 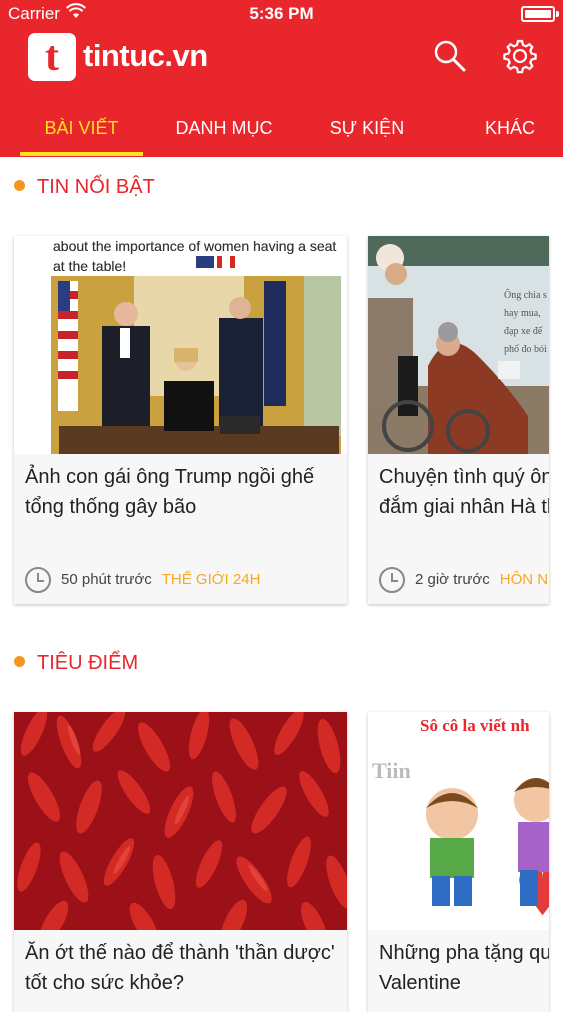 What do you see at coordinates (224, 128) in the screenshot?
I see `tab-danh-muc: DANH MỤC` at bounding box center [224, 128].